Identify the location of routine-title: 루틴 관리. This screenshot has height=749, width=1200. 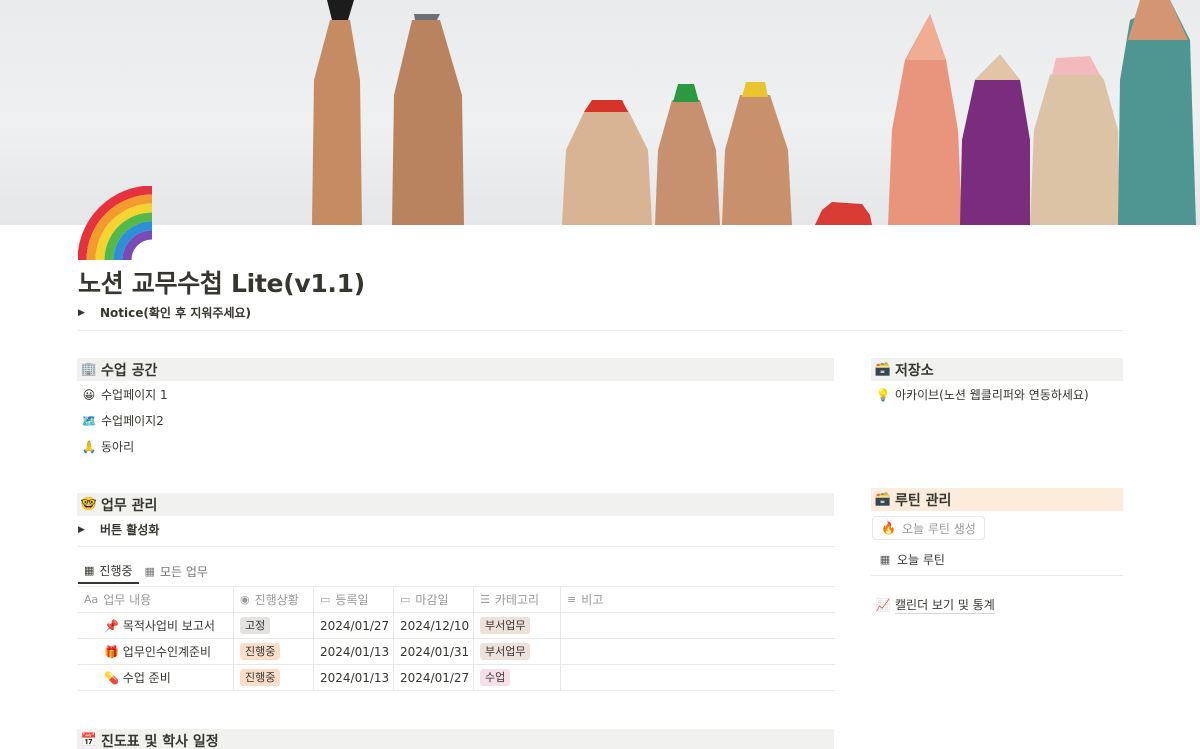
(923, 500).